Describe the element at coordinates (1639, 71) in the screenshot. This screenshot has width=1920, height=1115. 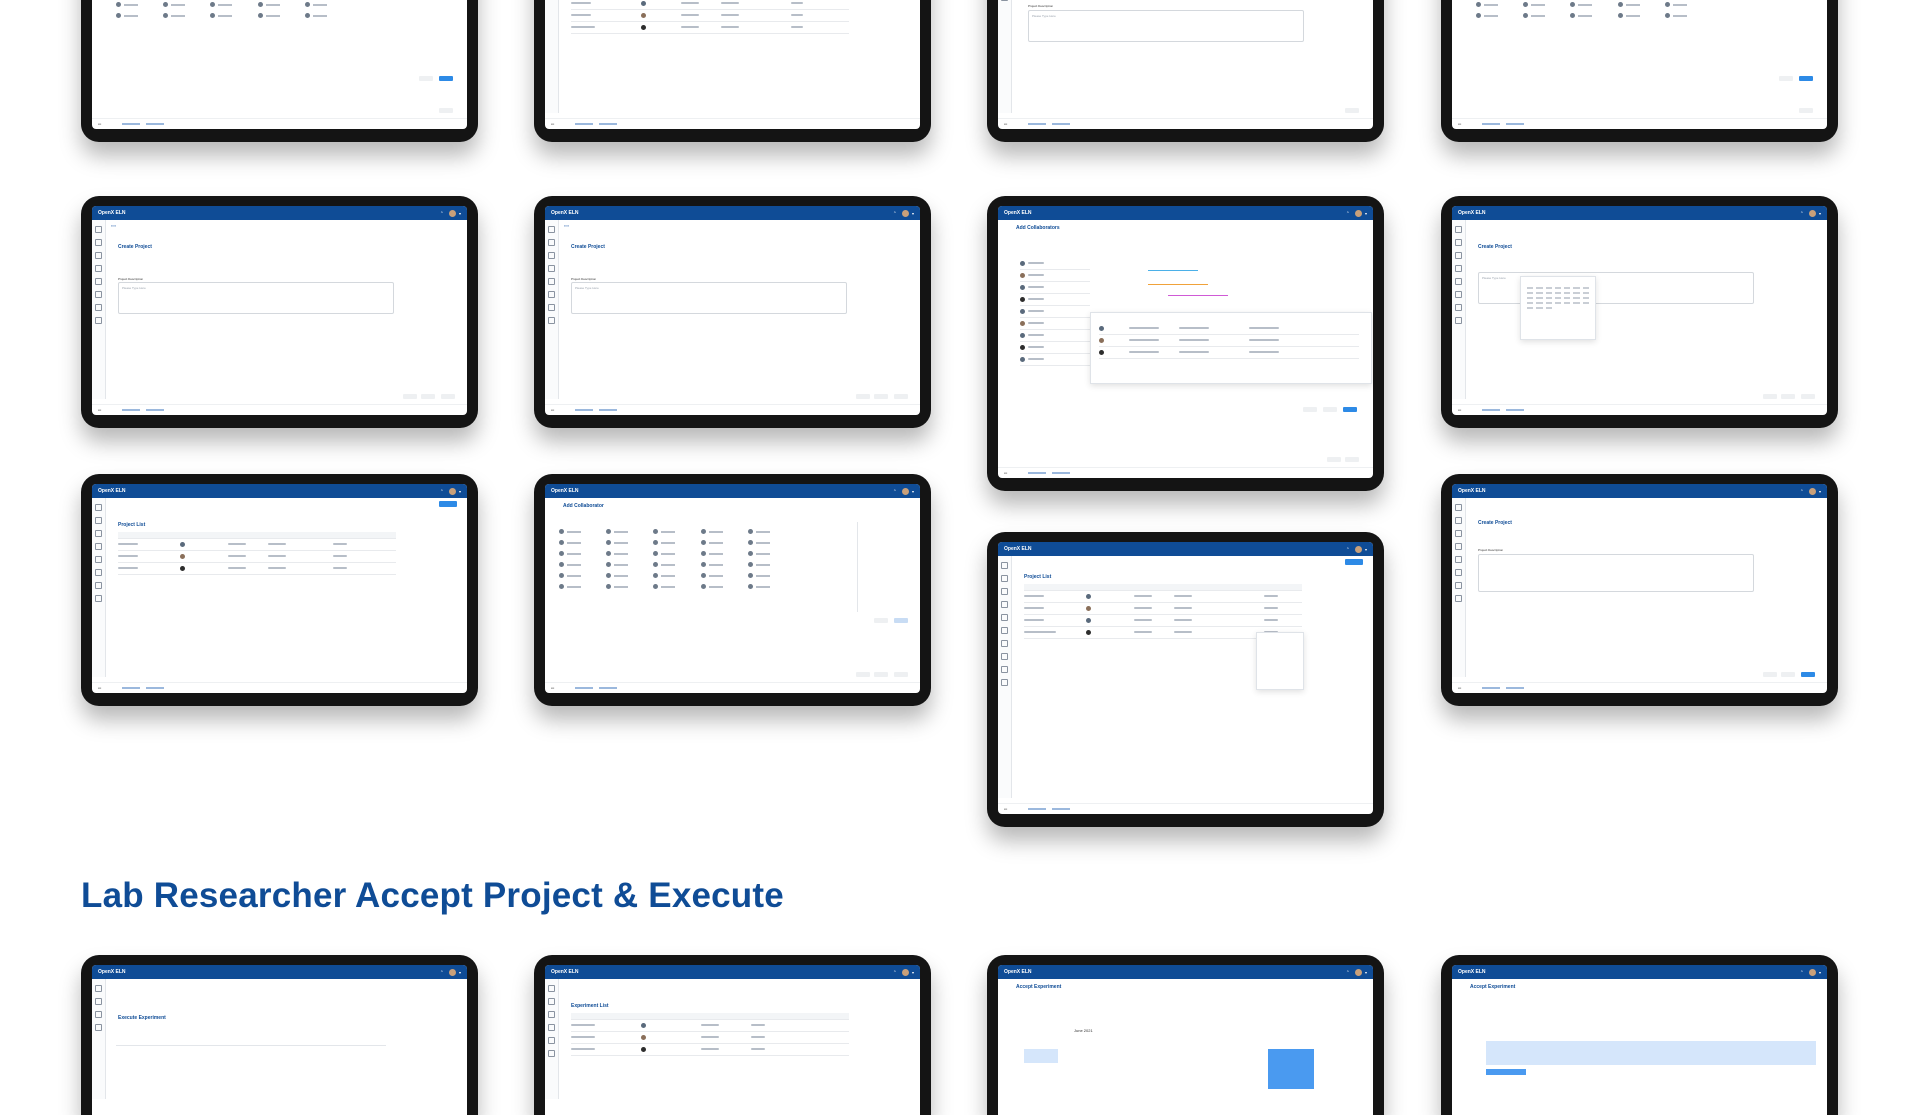
I see `tablet-mockup: ▪▪▪` at that location.